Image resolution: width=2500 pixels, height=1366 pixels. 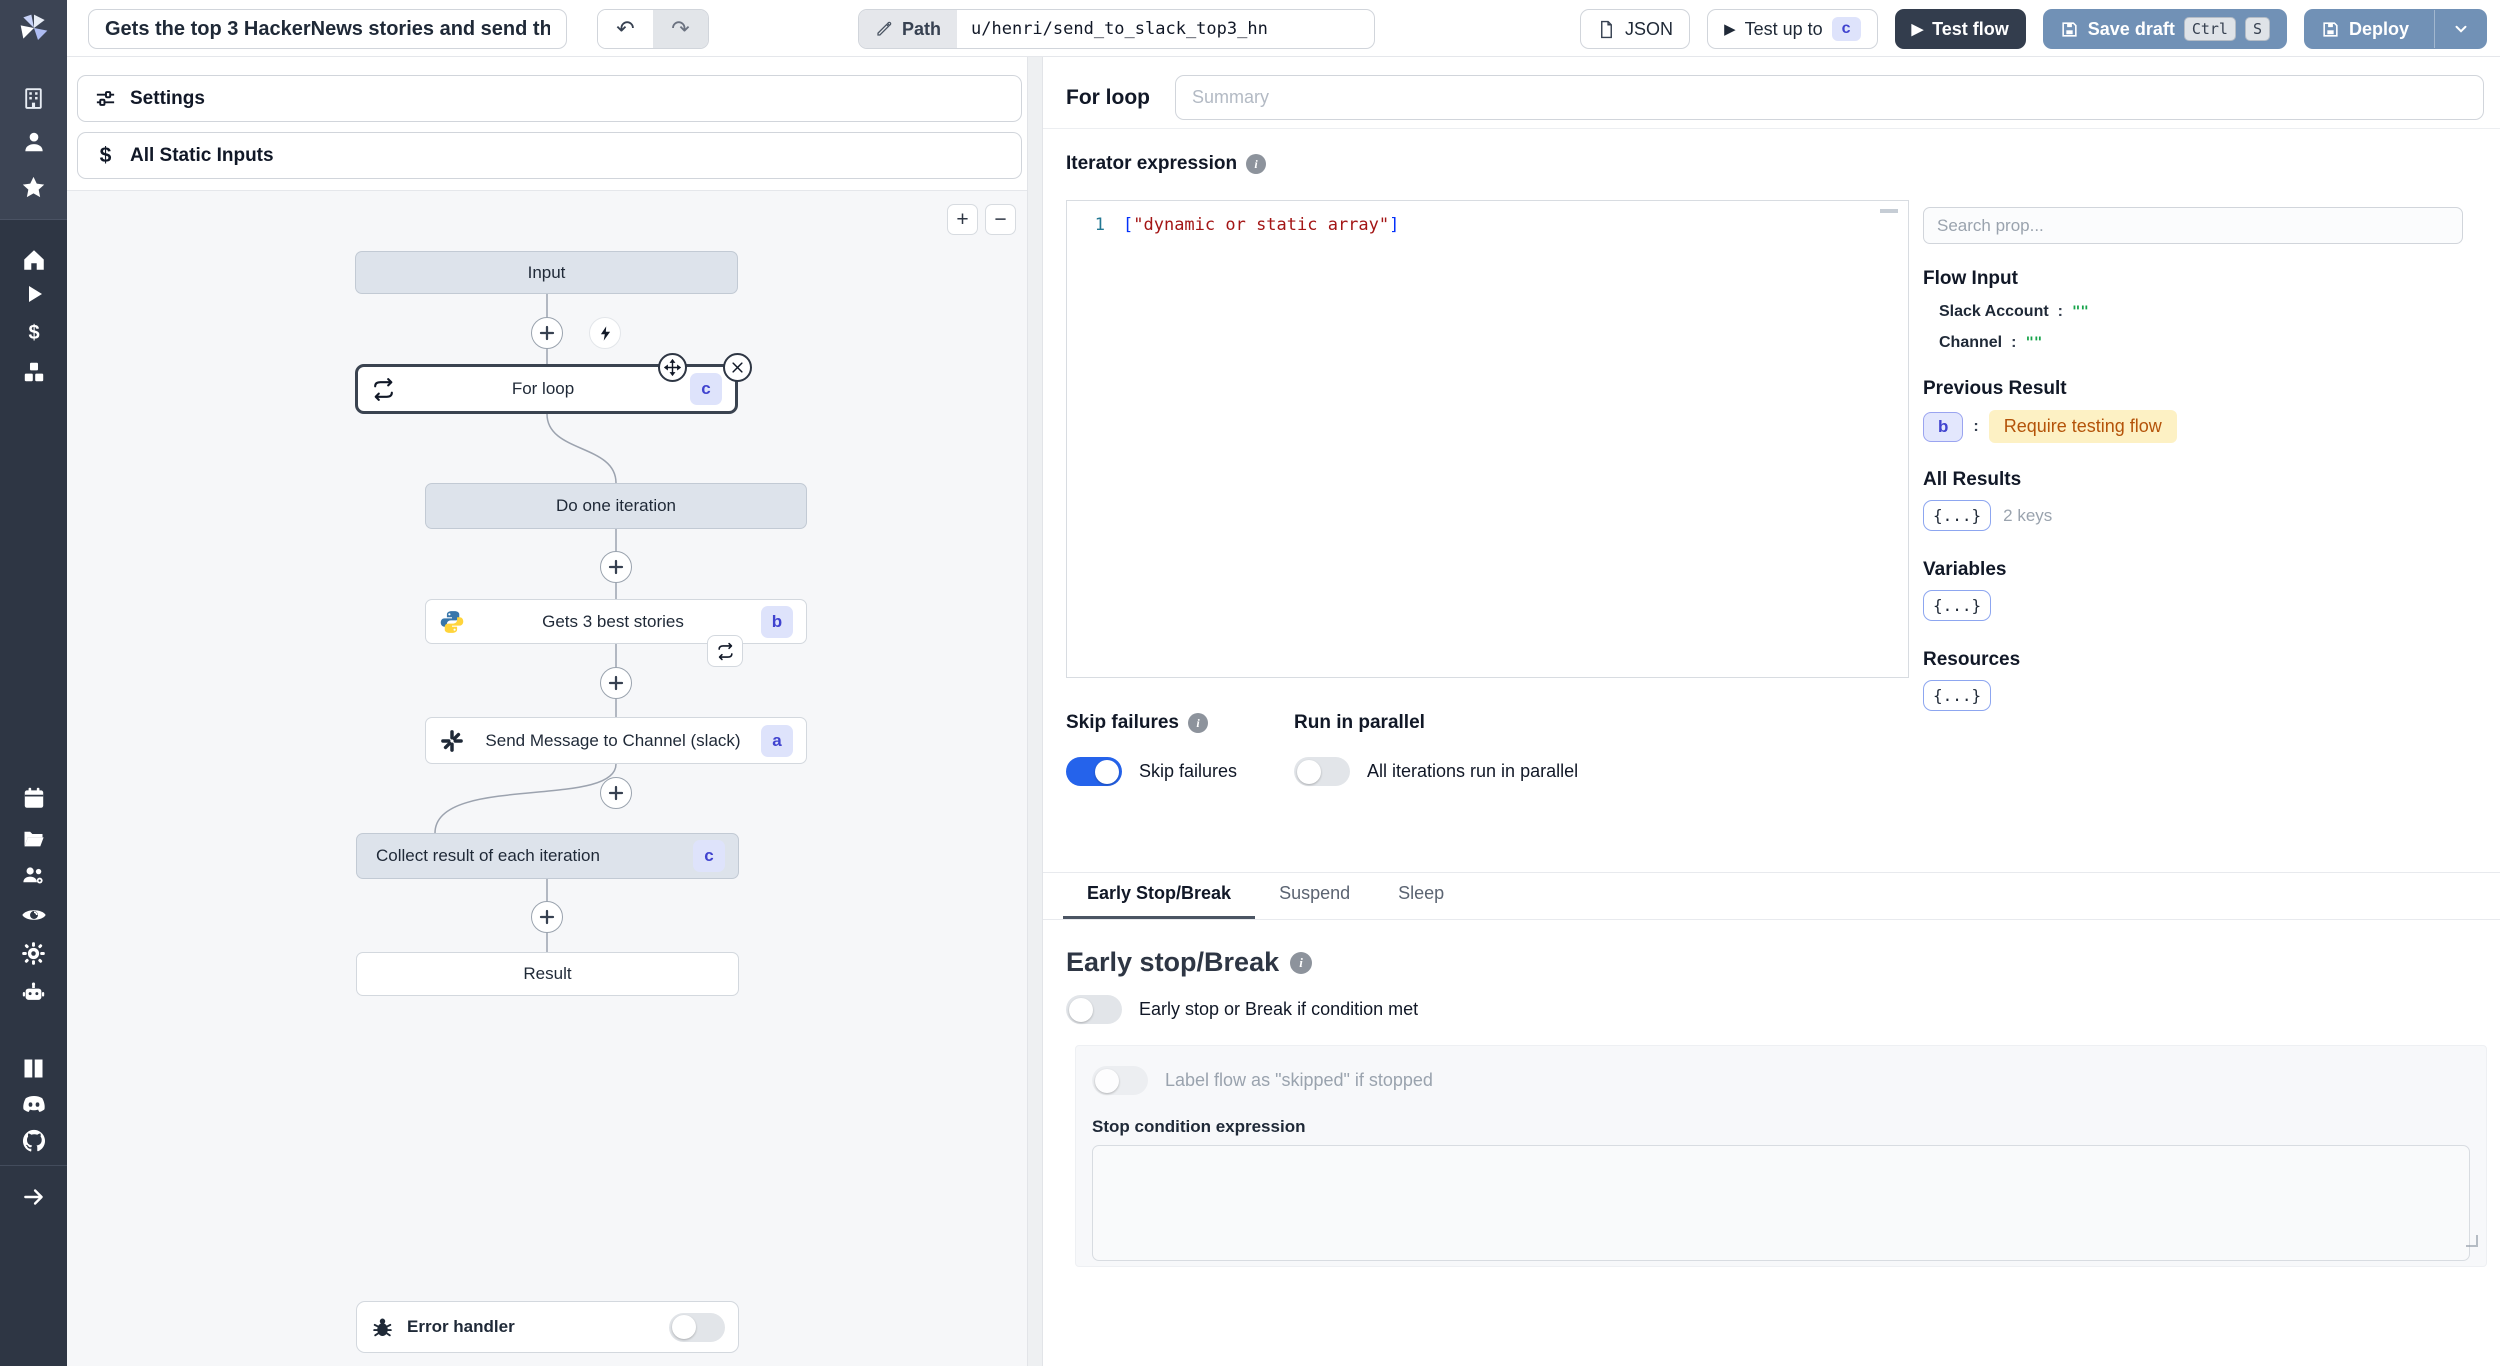 What do you see at coordinates (1299, 1080) in the screenshot?
I see `label-skipped-label: Label flow as "skipped" if stopped` at bounding box center [1299, 1080].